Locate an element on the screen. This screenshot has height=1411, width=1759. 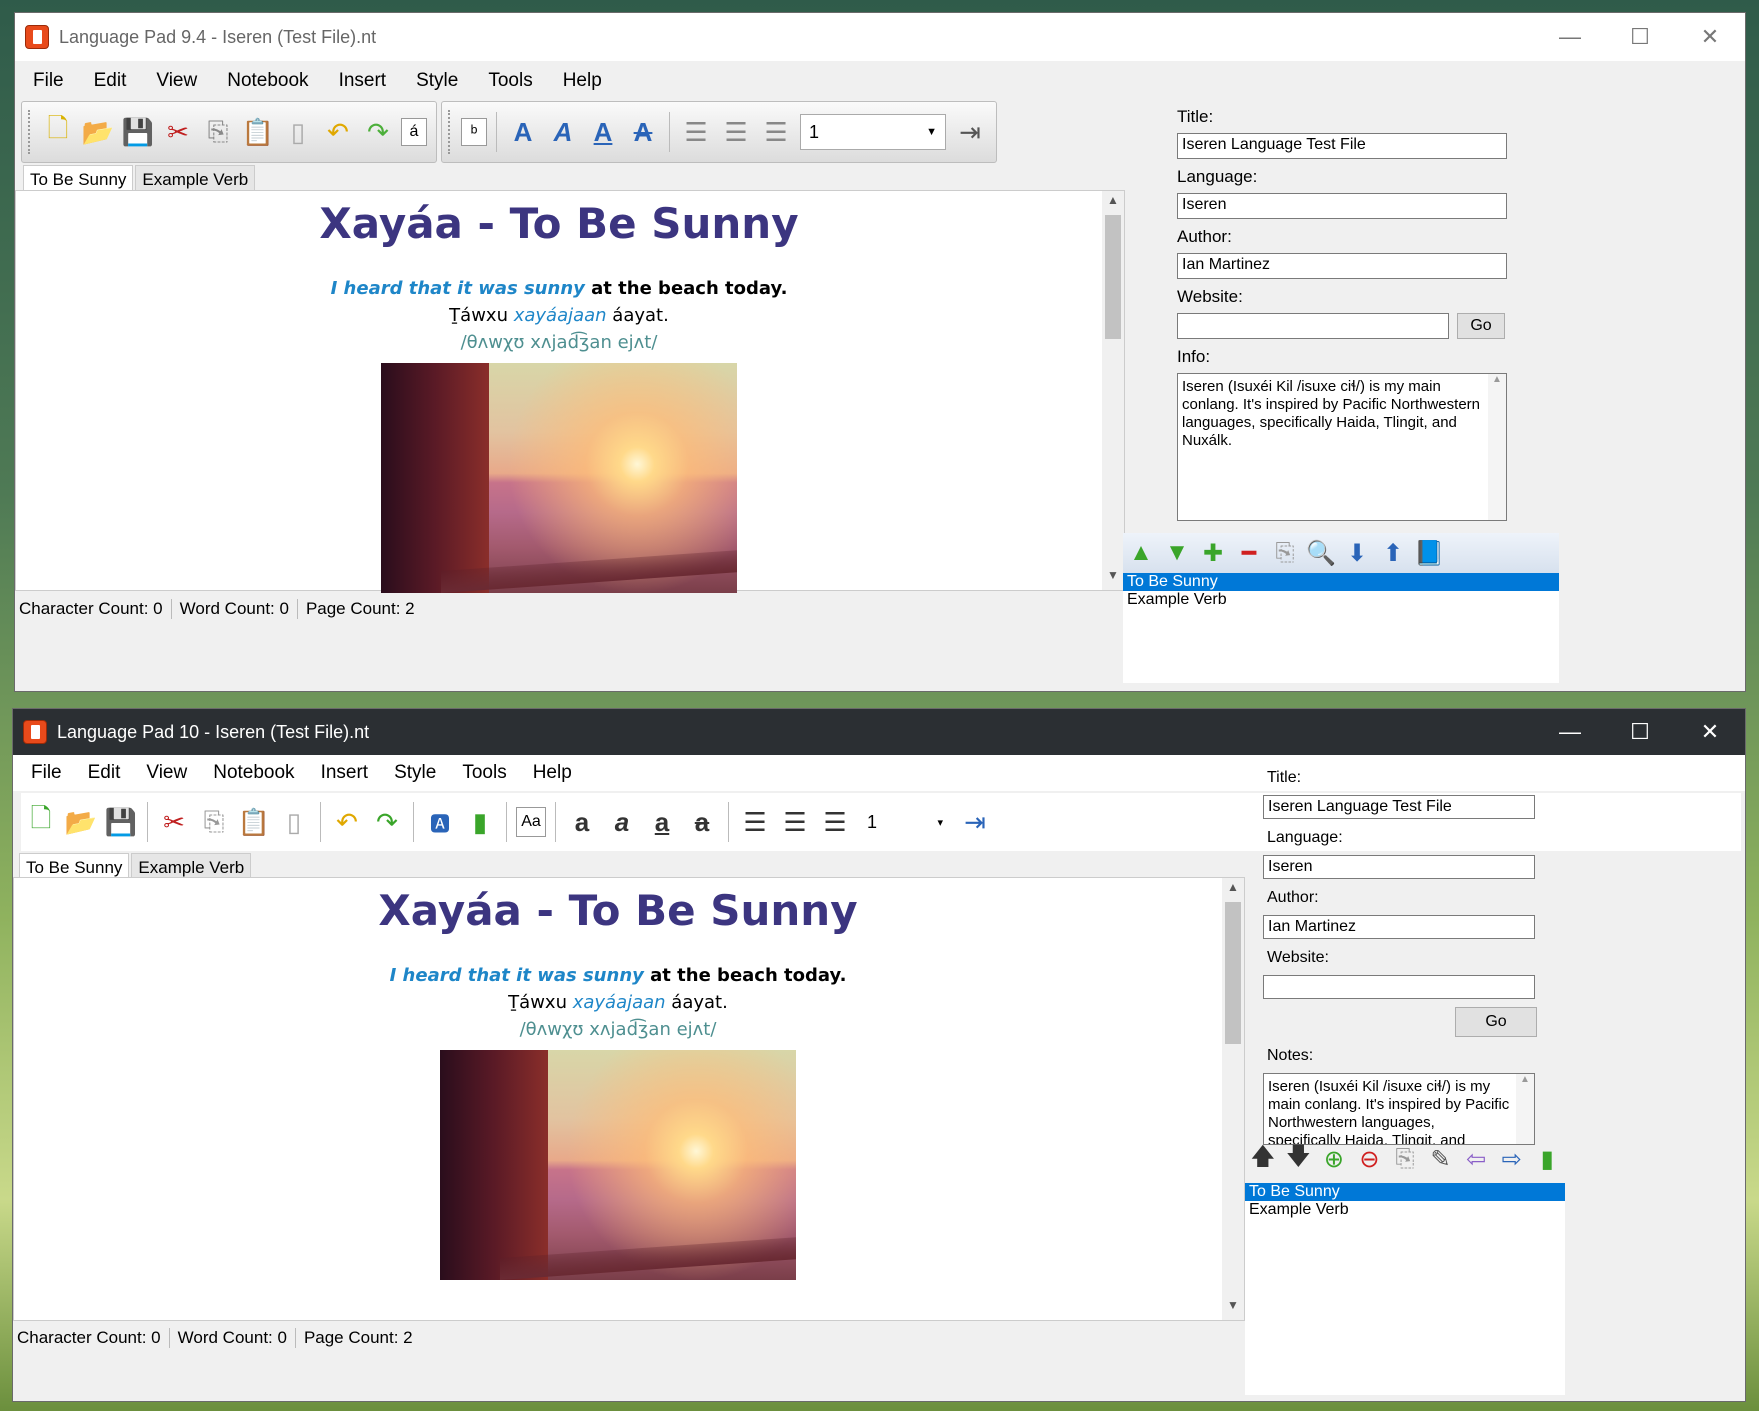
add-page-icon: ⊕ is located at coordinates (1334, 1159).